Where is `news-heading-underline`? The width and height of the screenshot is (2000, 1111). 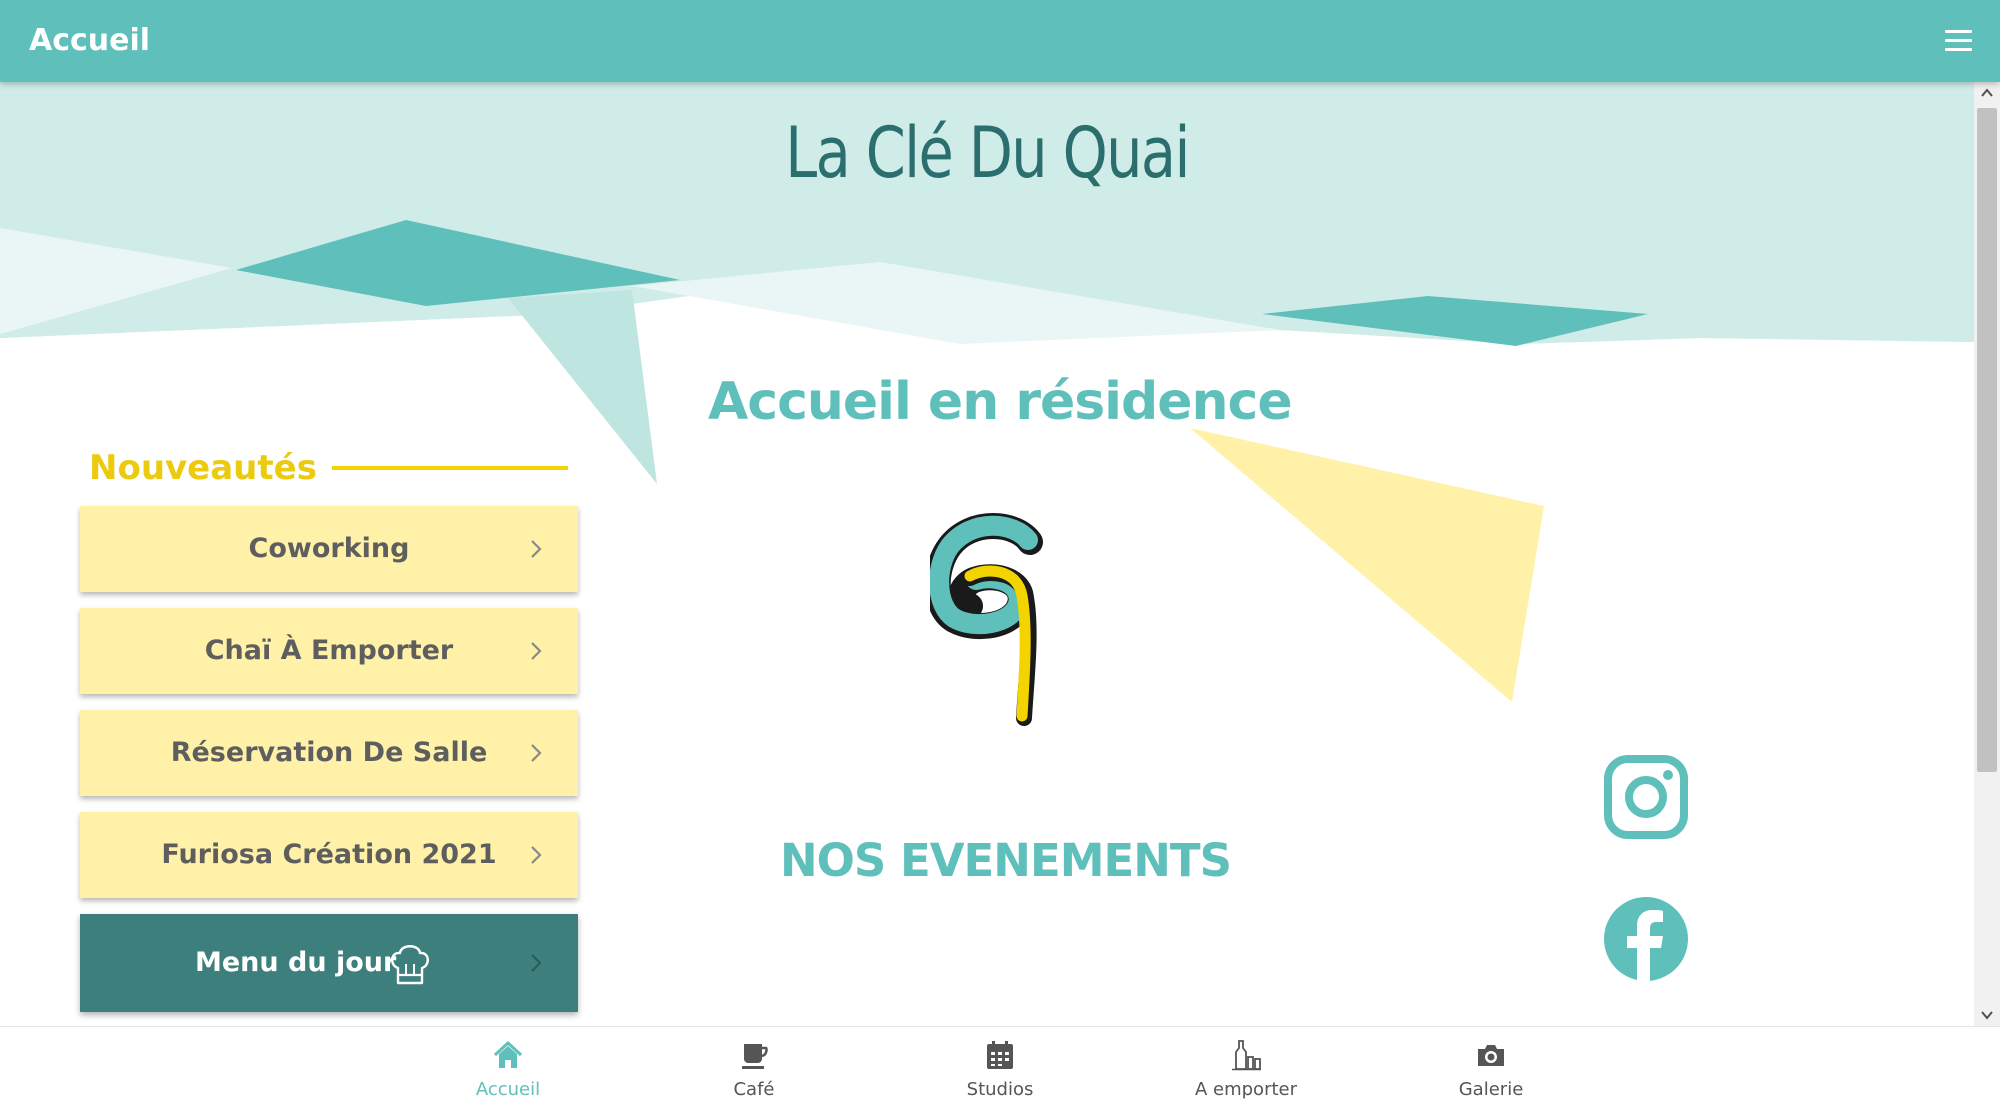 news-heading-underline is located at coordinates (450, 468).